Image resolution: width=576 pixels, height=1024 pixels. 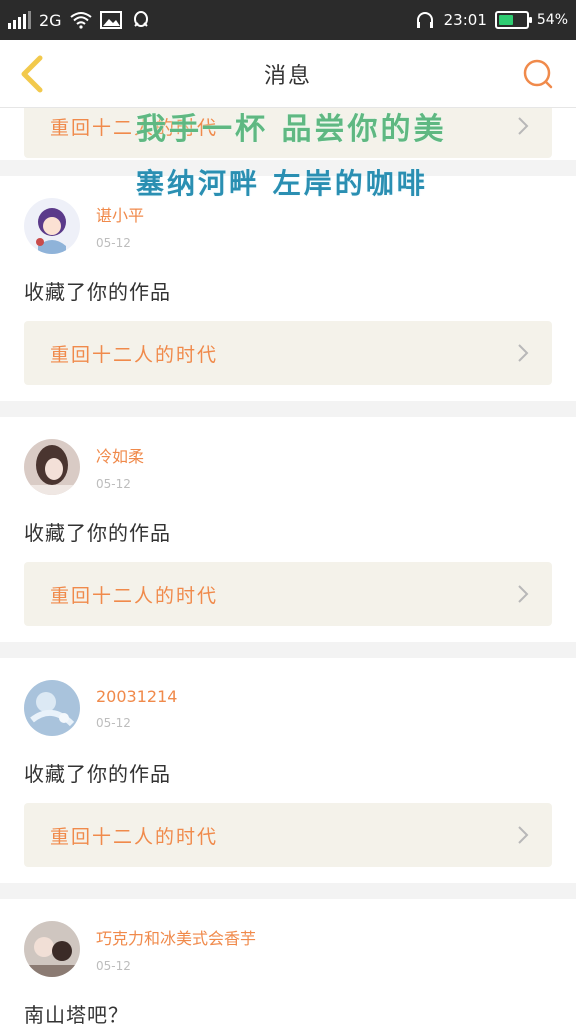 I want to click on message-card: 巧克力和冰美式会香芋 05-12 南山塔吧？, so click(x=288, y=961).